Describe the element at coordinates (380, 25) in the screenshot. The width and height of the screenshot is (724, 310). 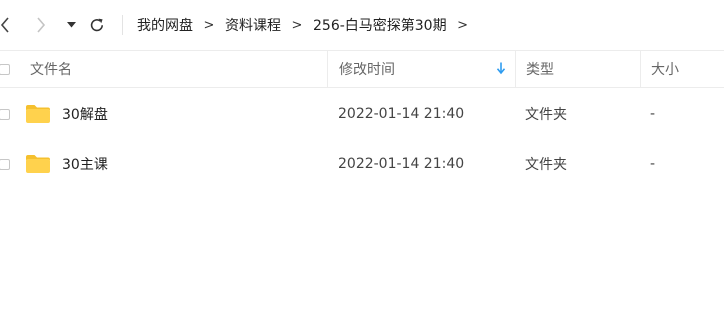
I see `breadcrumb-item-current: 256-白马密探第30期` at that location.